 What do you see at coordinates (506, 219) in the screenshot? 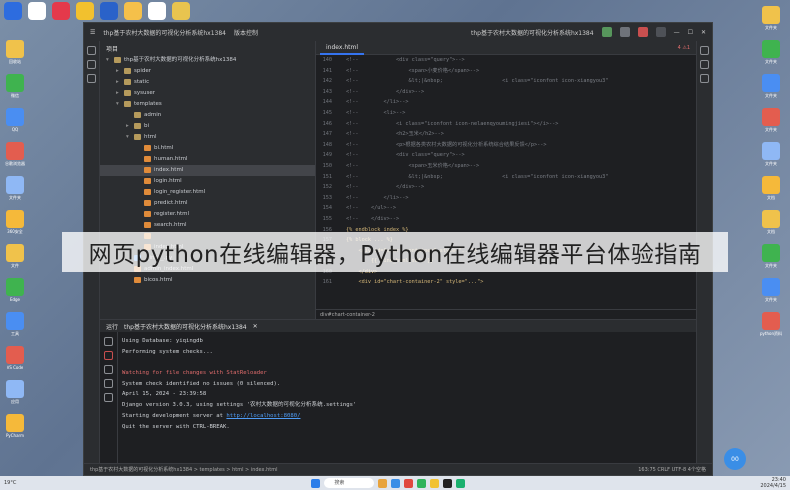
I see `code-line: 155 <!-- </div>-->` at bounding box center [506, 219].